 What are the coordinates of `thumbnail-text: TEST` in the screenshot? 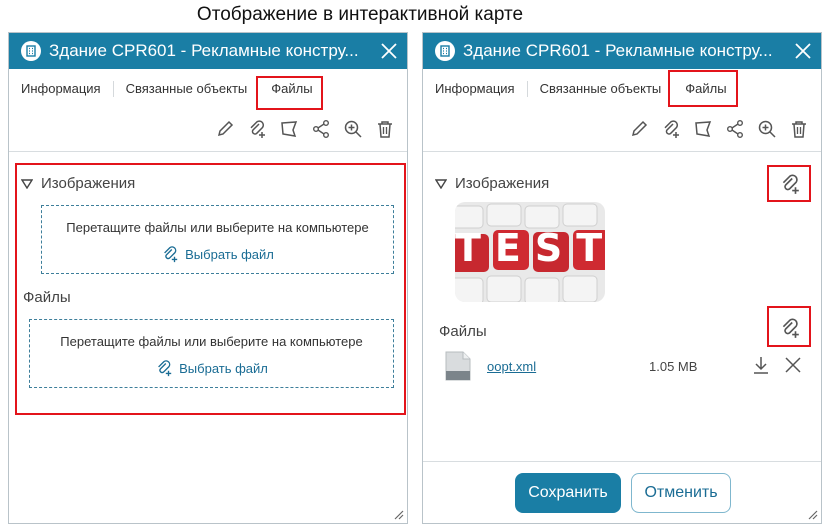 It's located at (530, 248).